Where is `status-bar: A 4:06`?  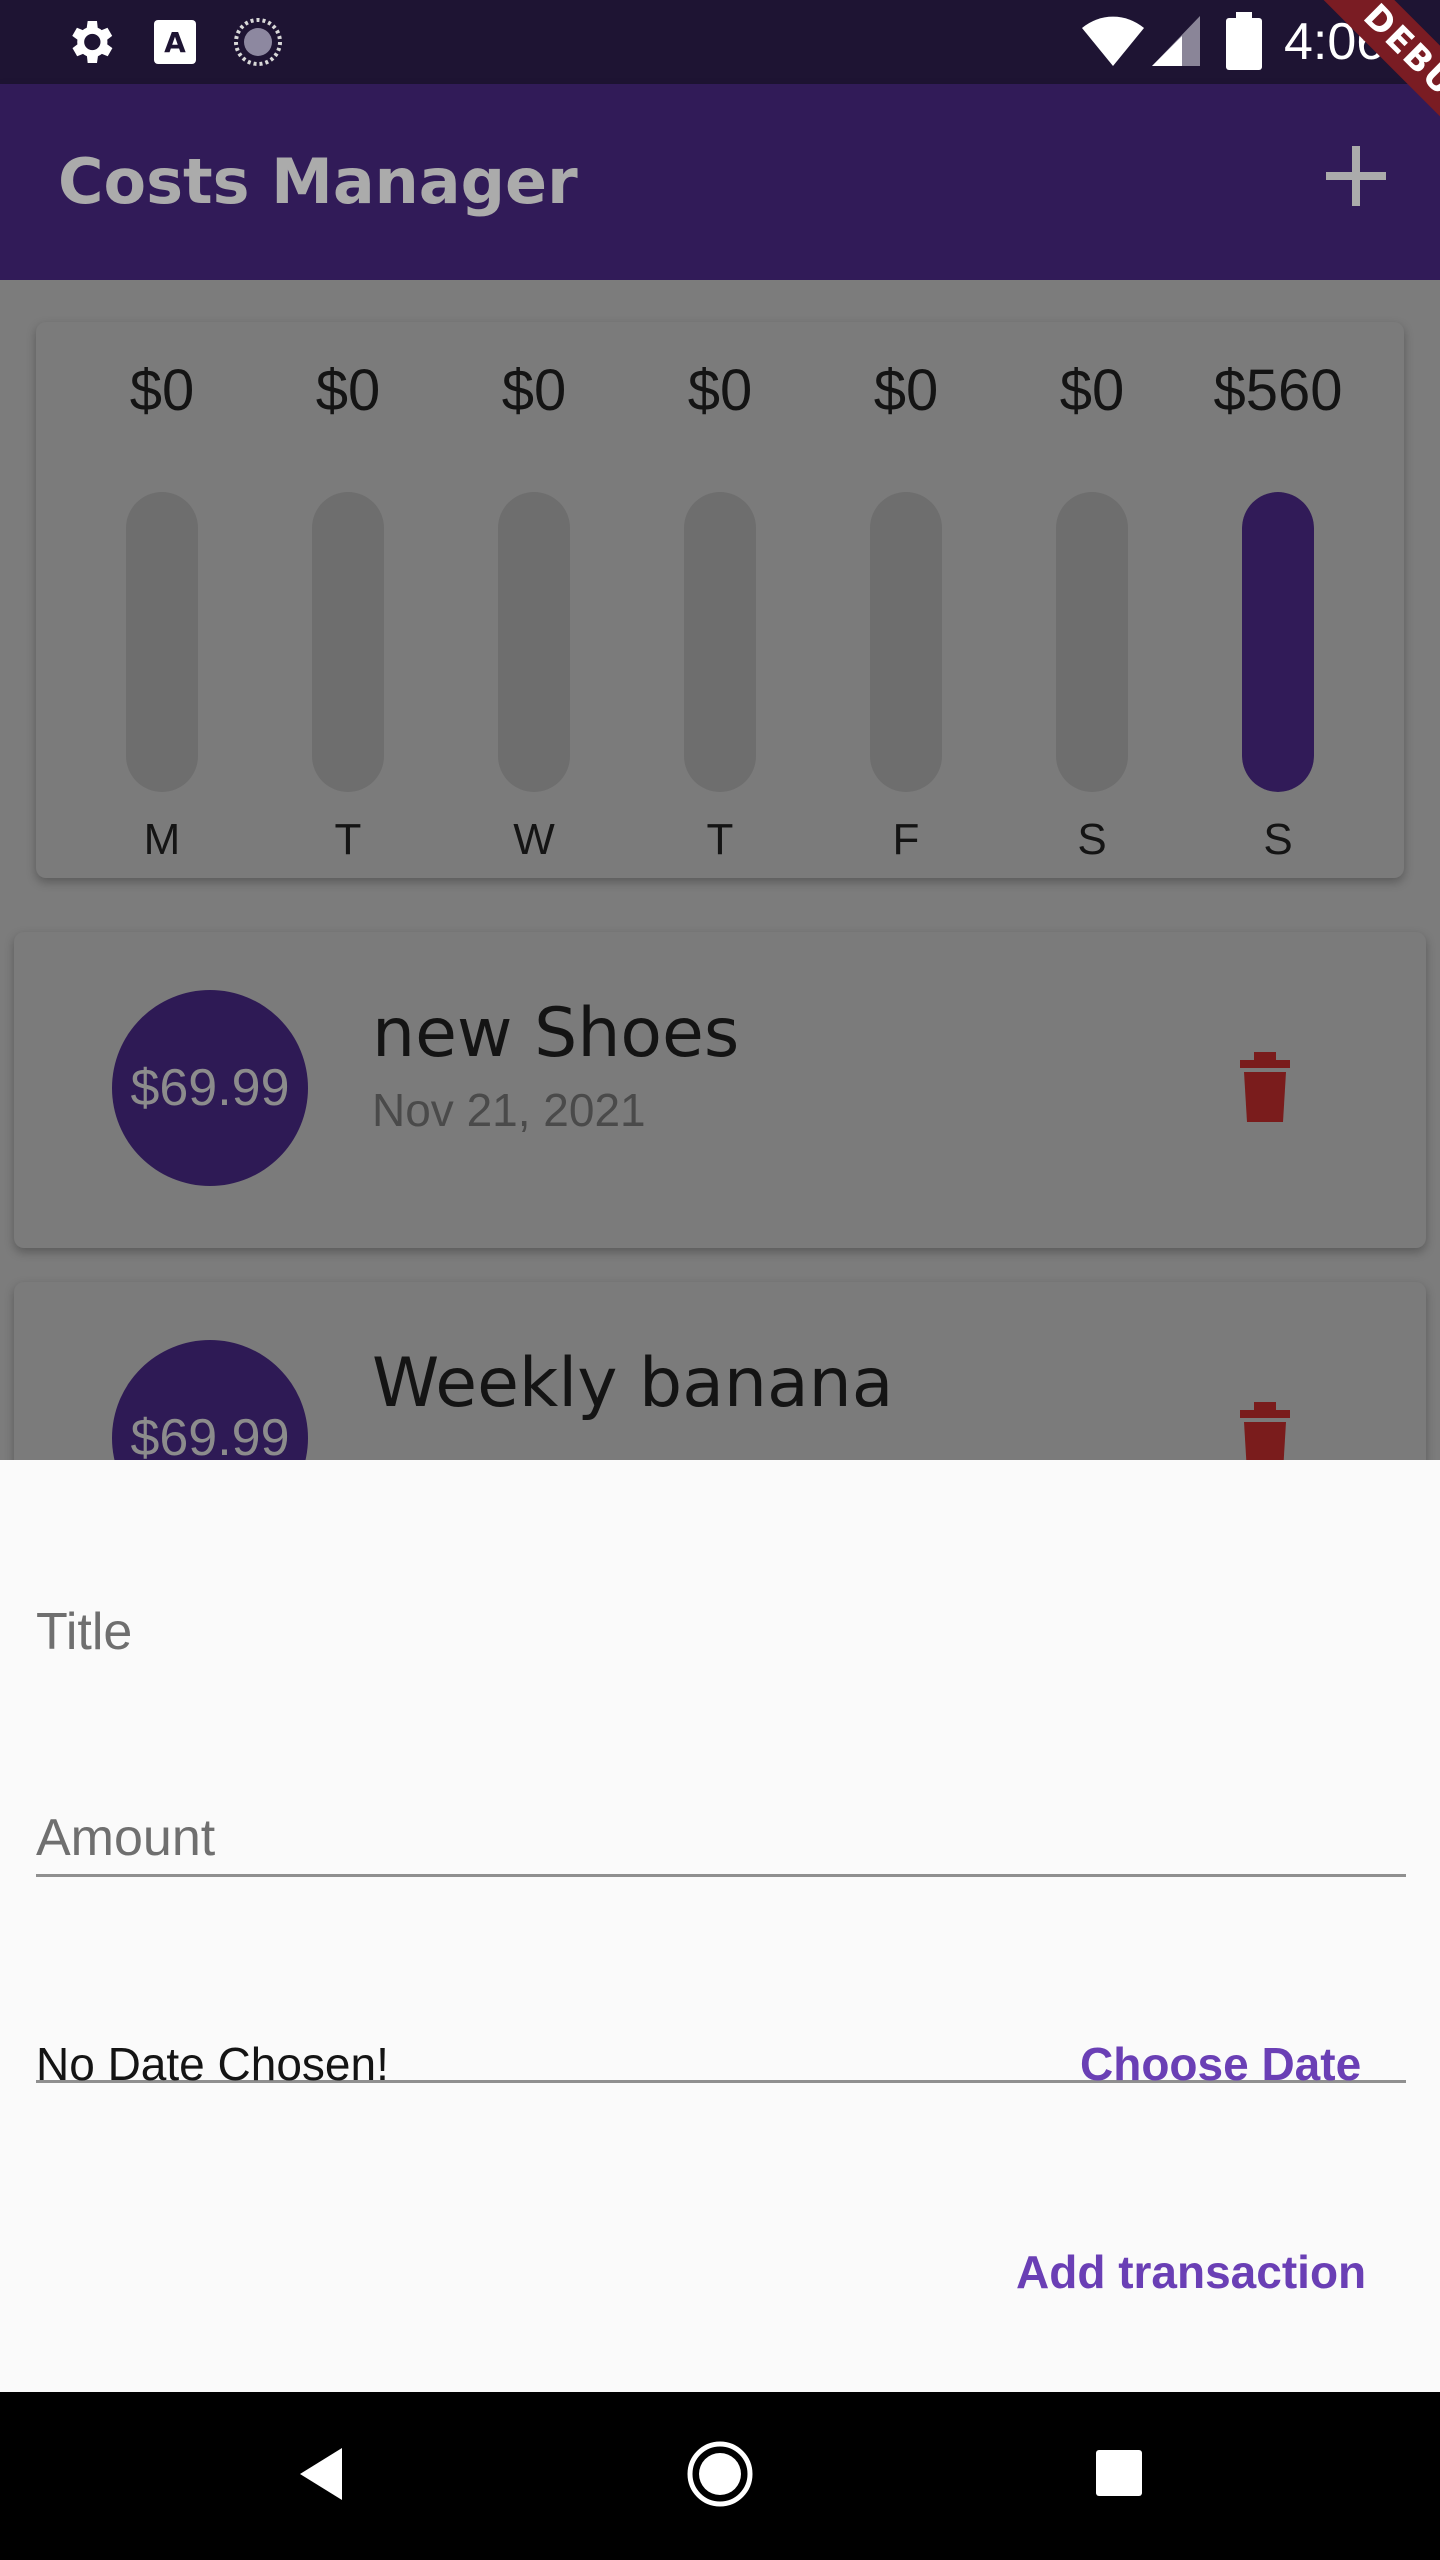 status-bar: A 4:06 is located at coordinates (720, 42).